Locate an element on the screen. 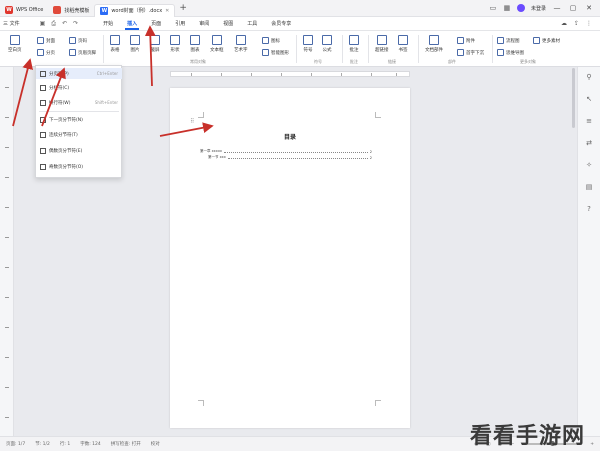 The width and height of the screenshot is (600, 451). status-proof: 校对 is located at coordinates (155, 444).